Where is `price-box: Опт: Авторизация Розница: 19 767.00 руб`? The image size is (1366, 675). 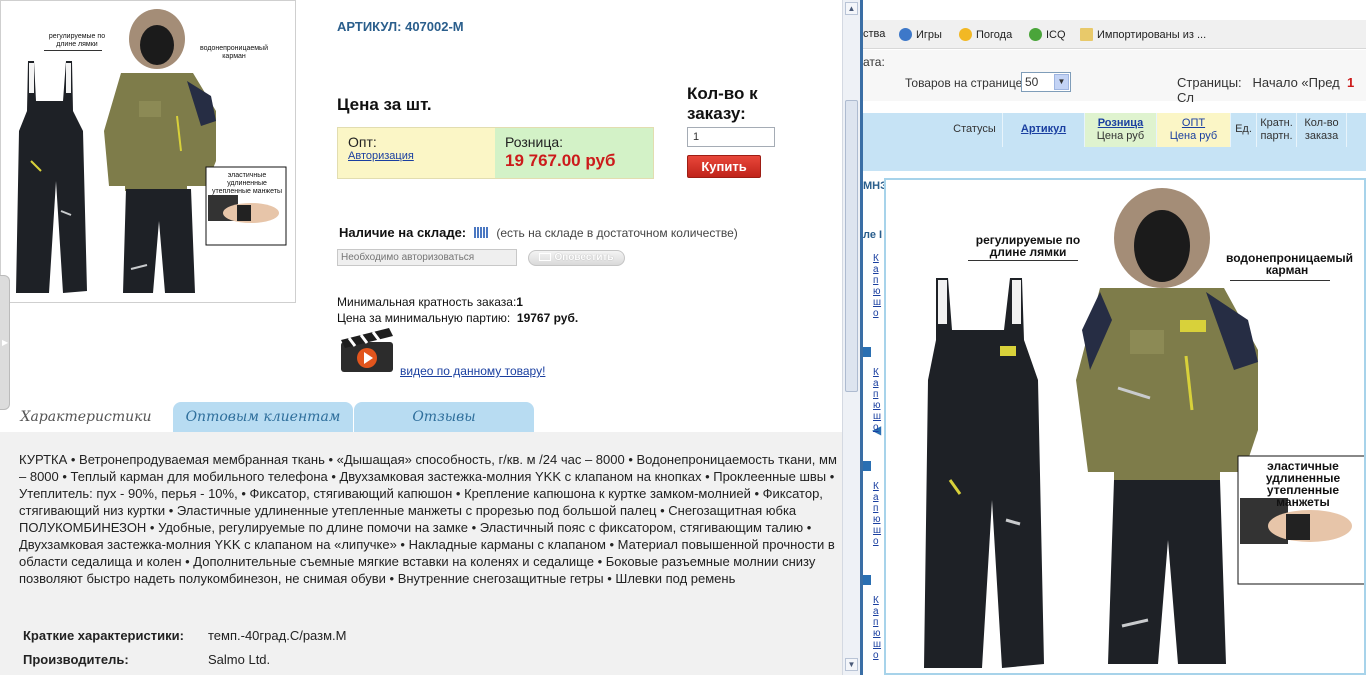
price-box: Опт: Авторизация Розница: 19 767.00 руб is located at coordinates (495, 153).